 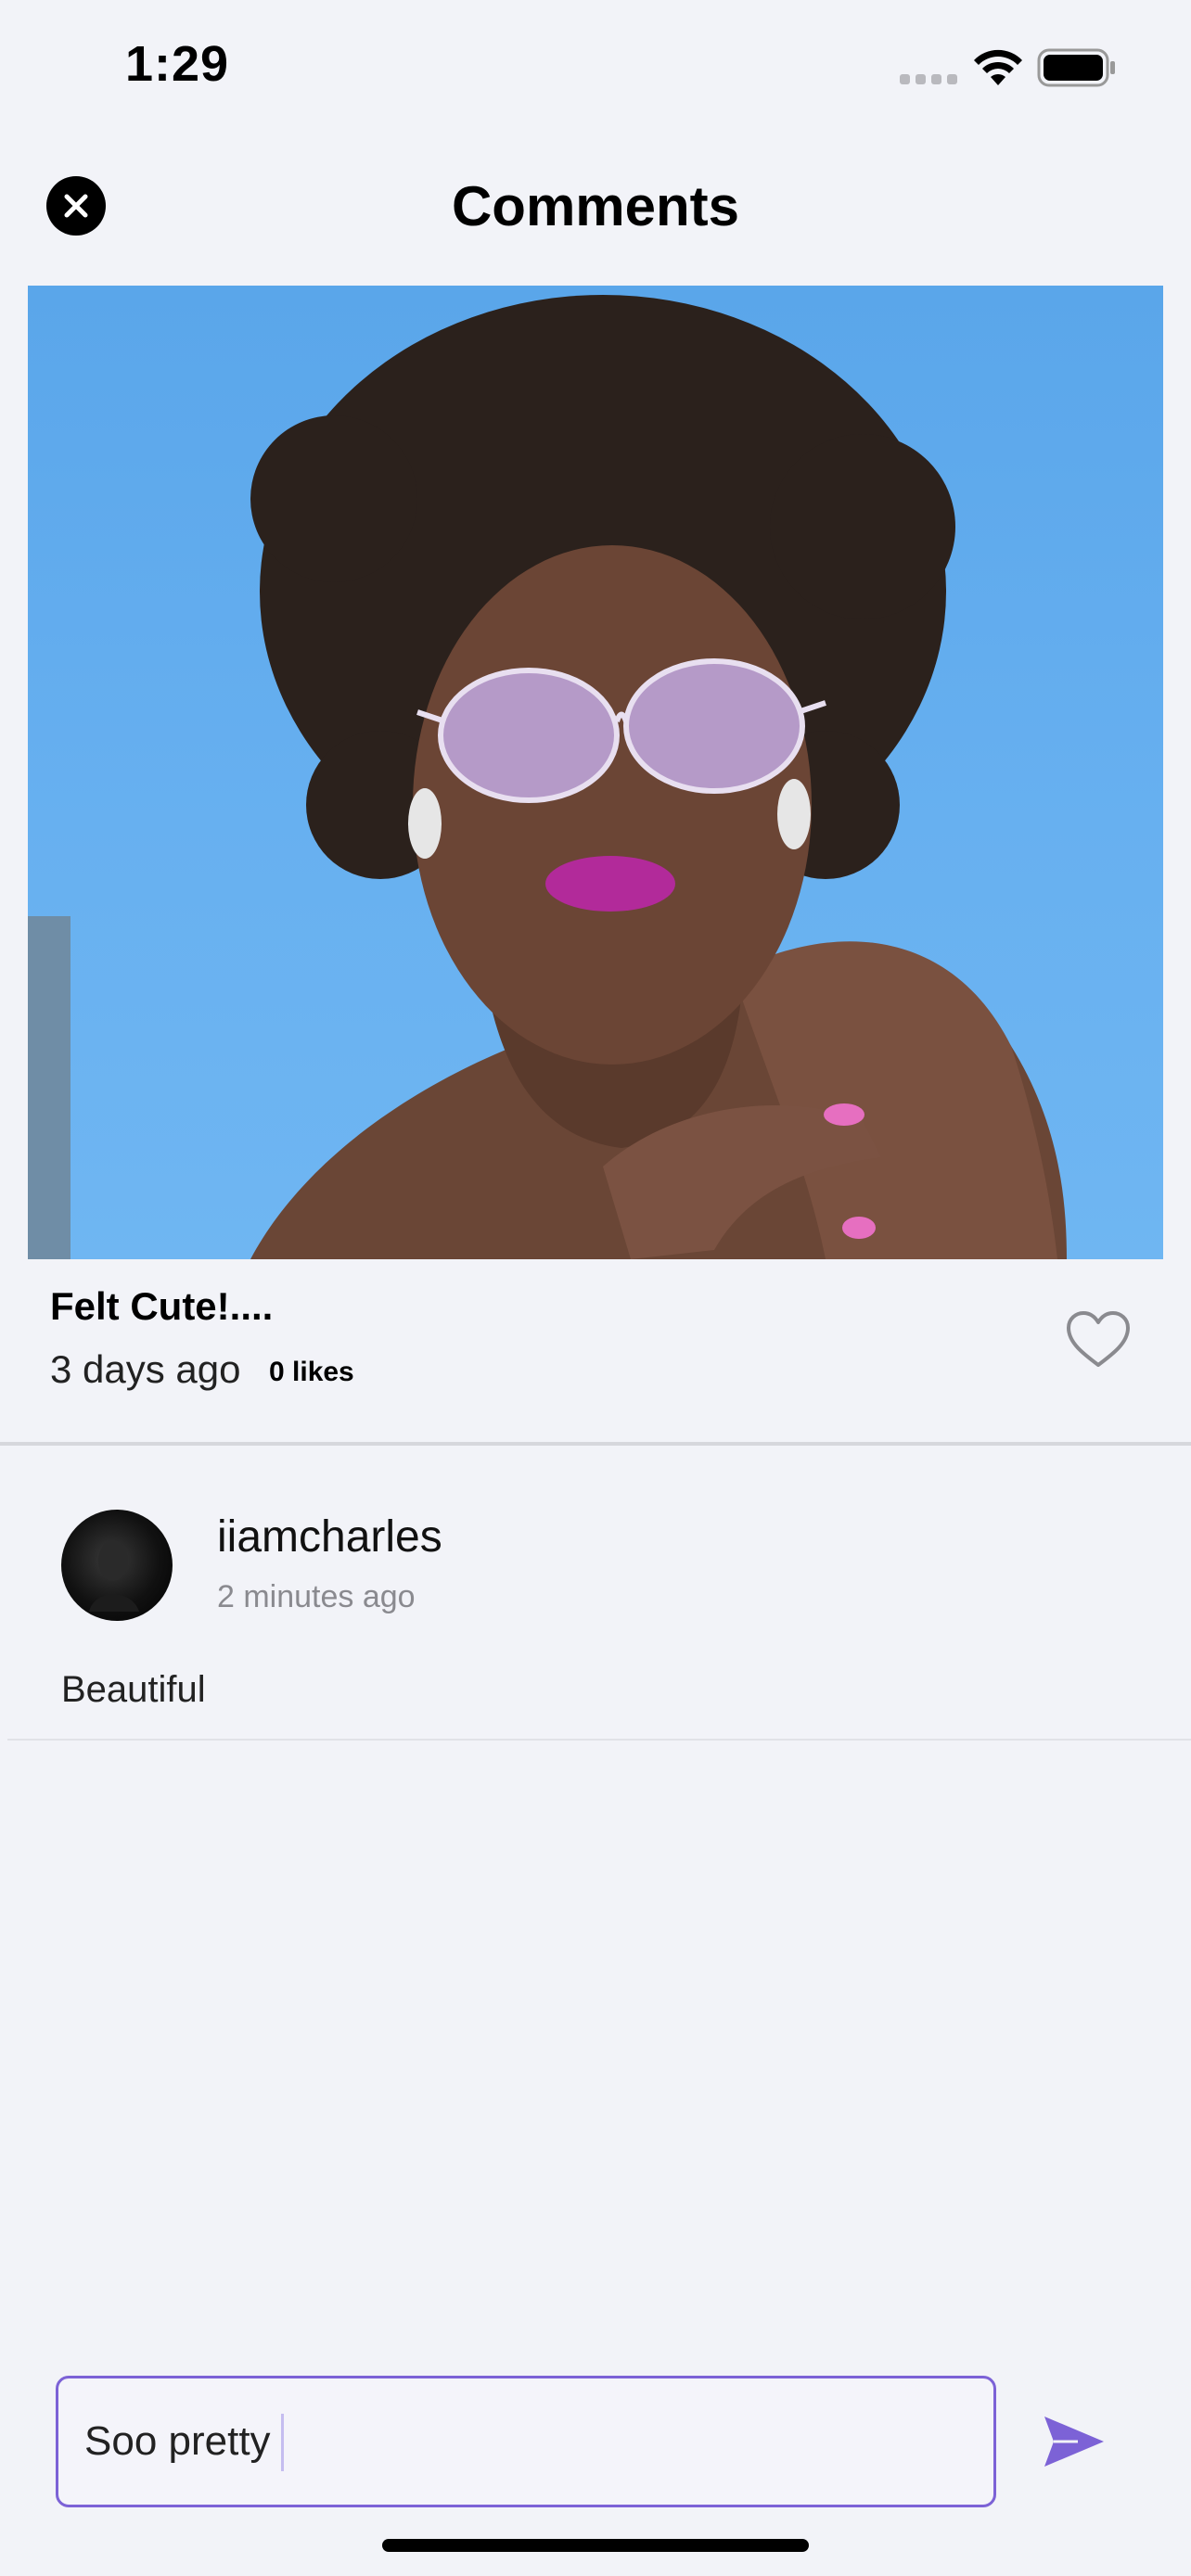 What do you see at coordinates (311, 1372) in the screenshot?
I see `post-like-count: 0 likes` at bounding box center [311, 1372].